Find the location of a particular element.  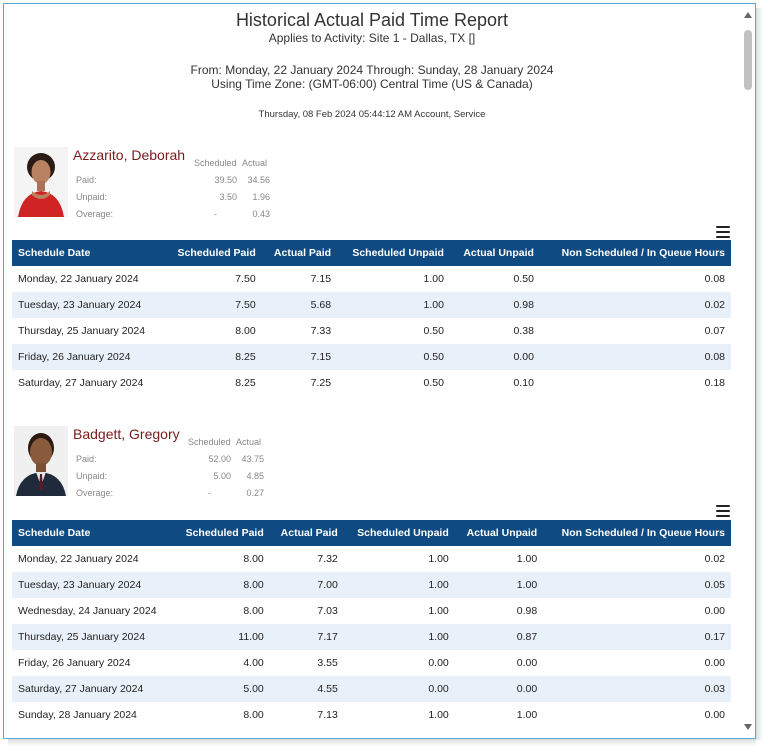

paid-actual: 43.75 is located at coordinates (252, 459).